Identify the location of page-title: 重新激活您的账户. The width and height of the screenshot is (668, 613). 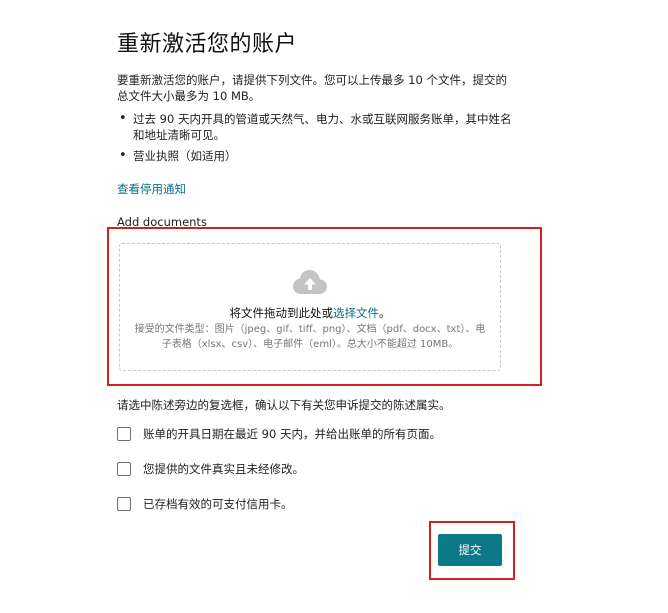
(207, 44).